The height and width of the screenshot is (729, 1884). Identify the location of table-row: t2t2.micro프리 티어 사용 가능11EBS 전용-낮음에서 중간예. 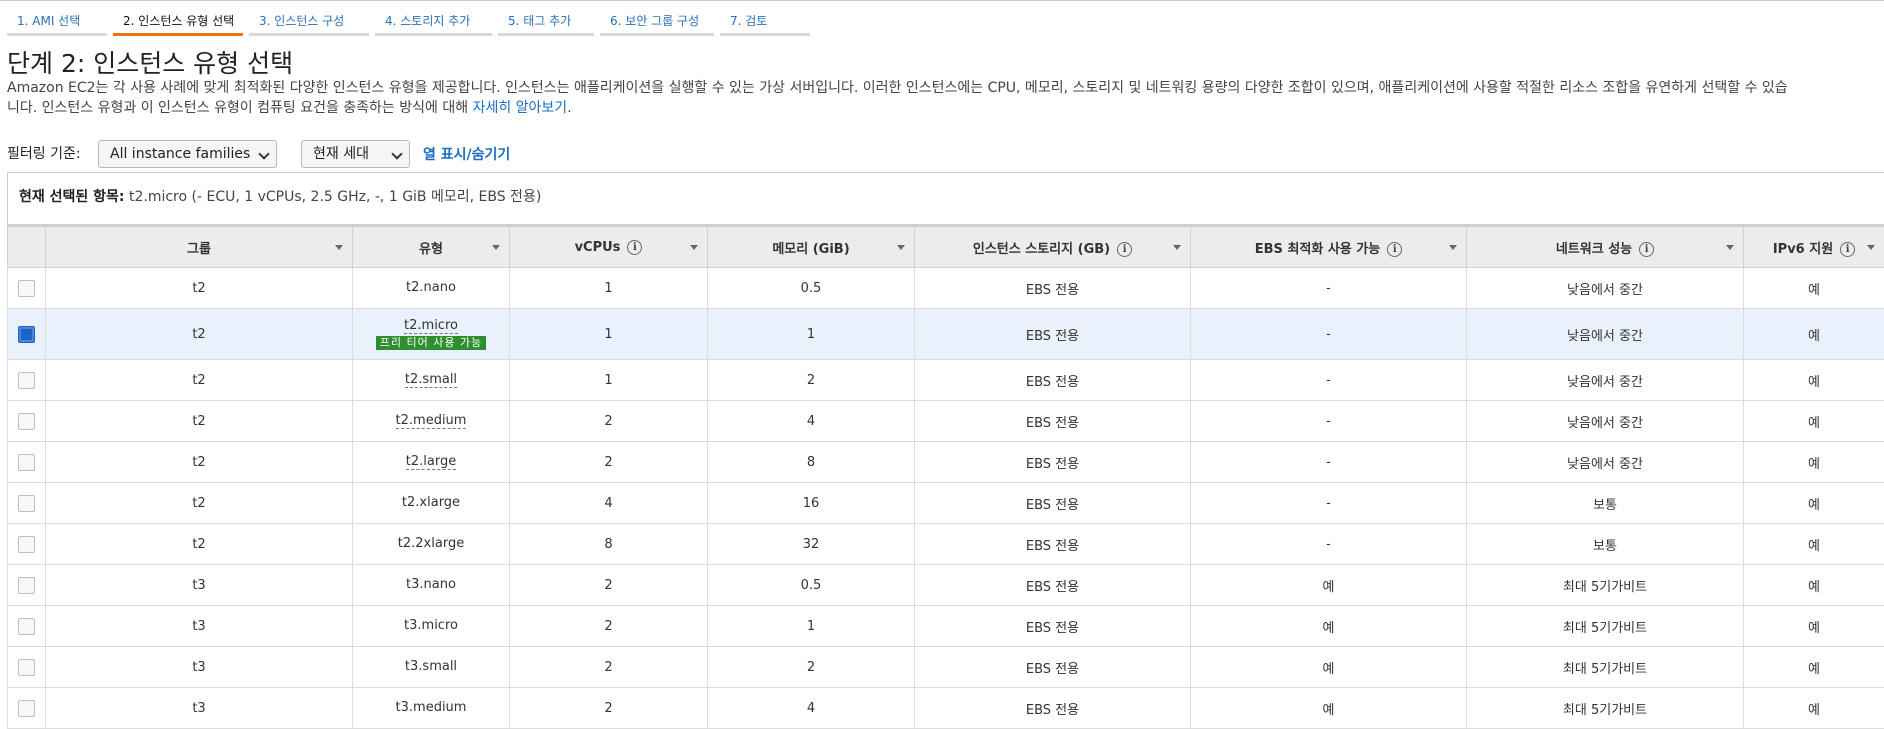
(946, 334).